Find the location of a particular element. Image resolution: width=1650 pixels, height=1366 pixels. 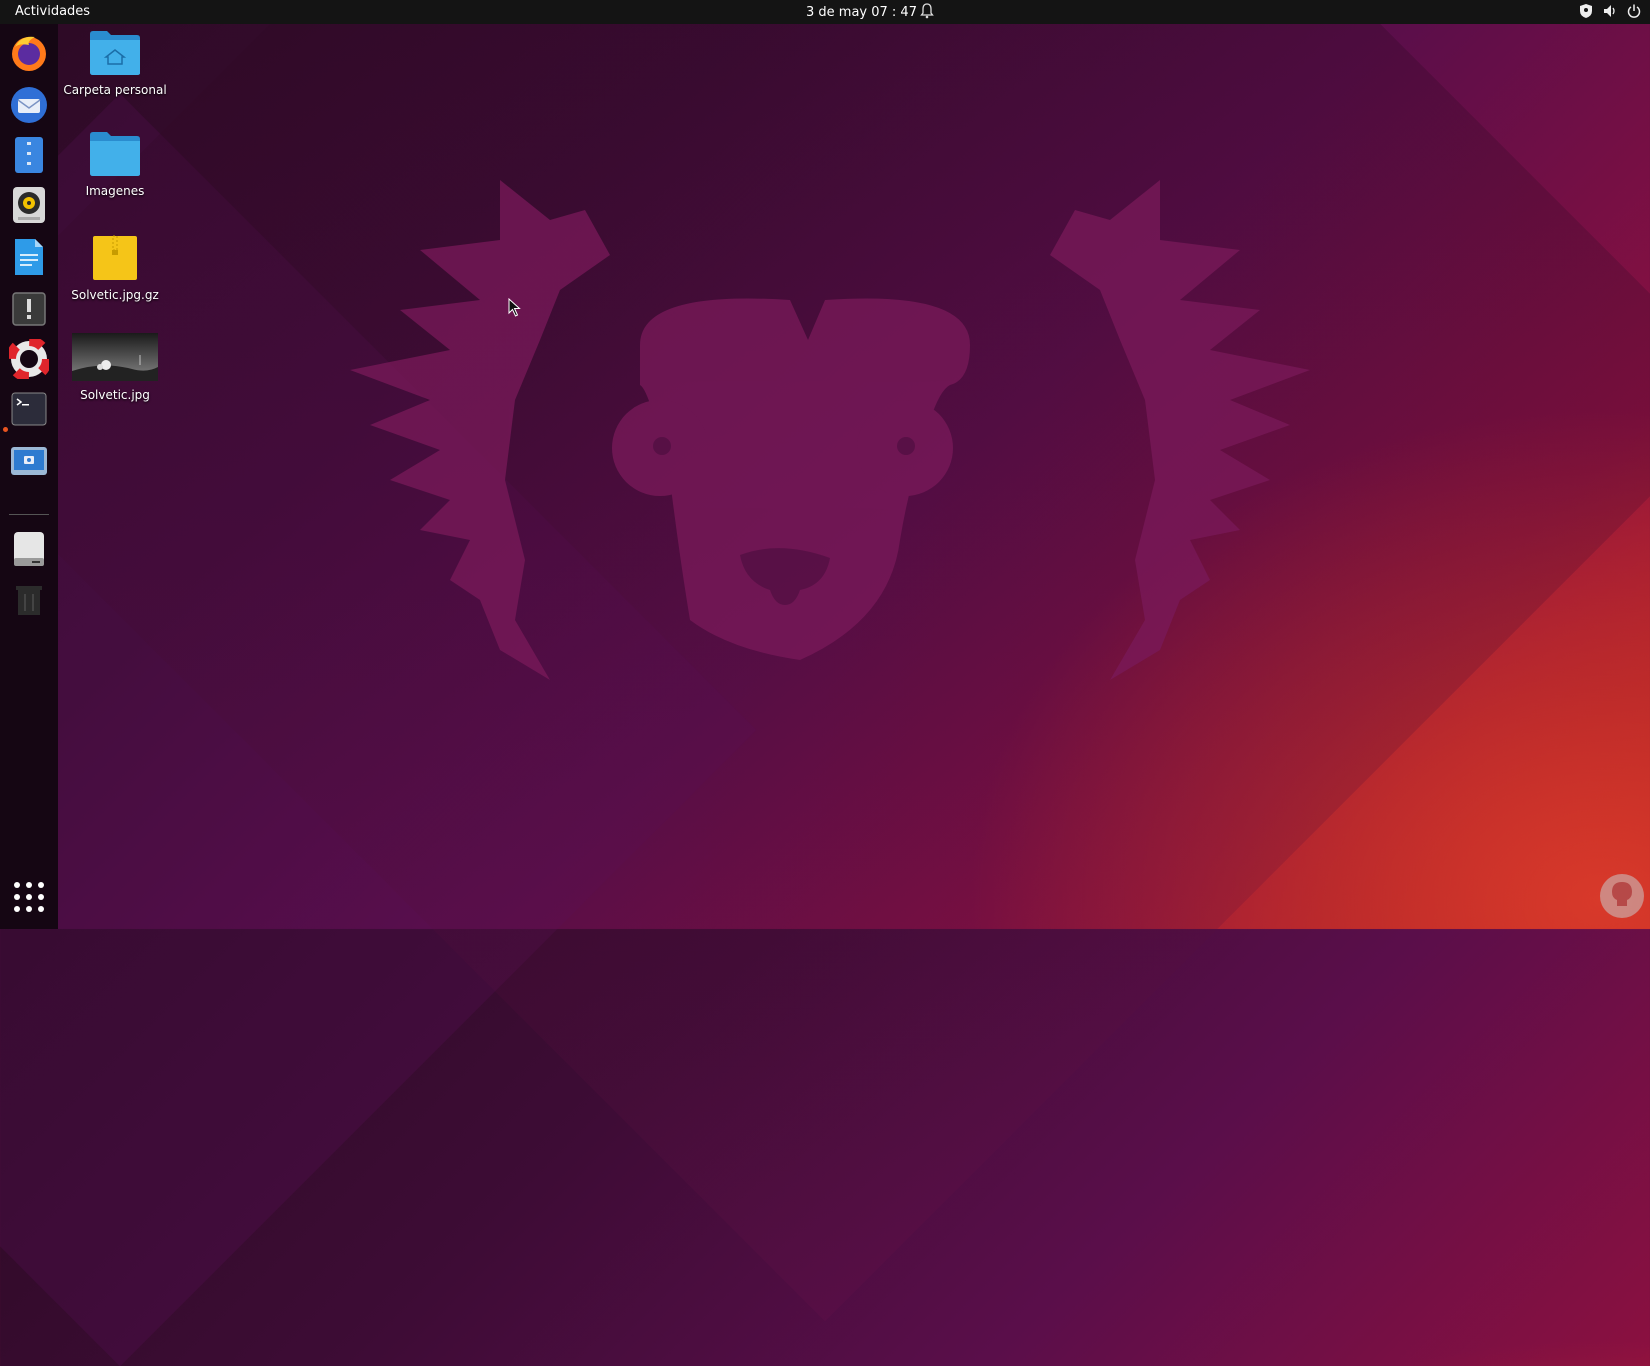

dock-item-writer is located at coordinates (29, 257).